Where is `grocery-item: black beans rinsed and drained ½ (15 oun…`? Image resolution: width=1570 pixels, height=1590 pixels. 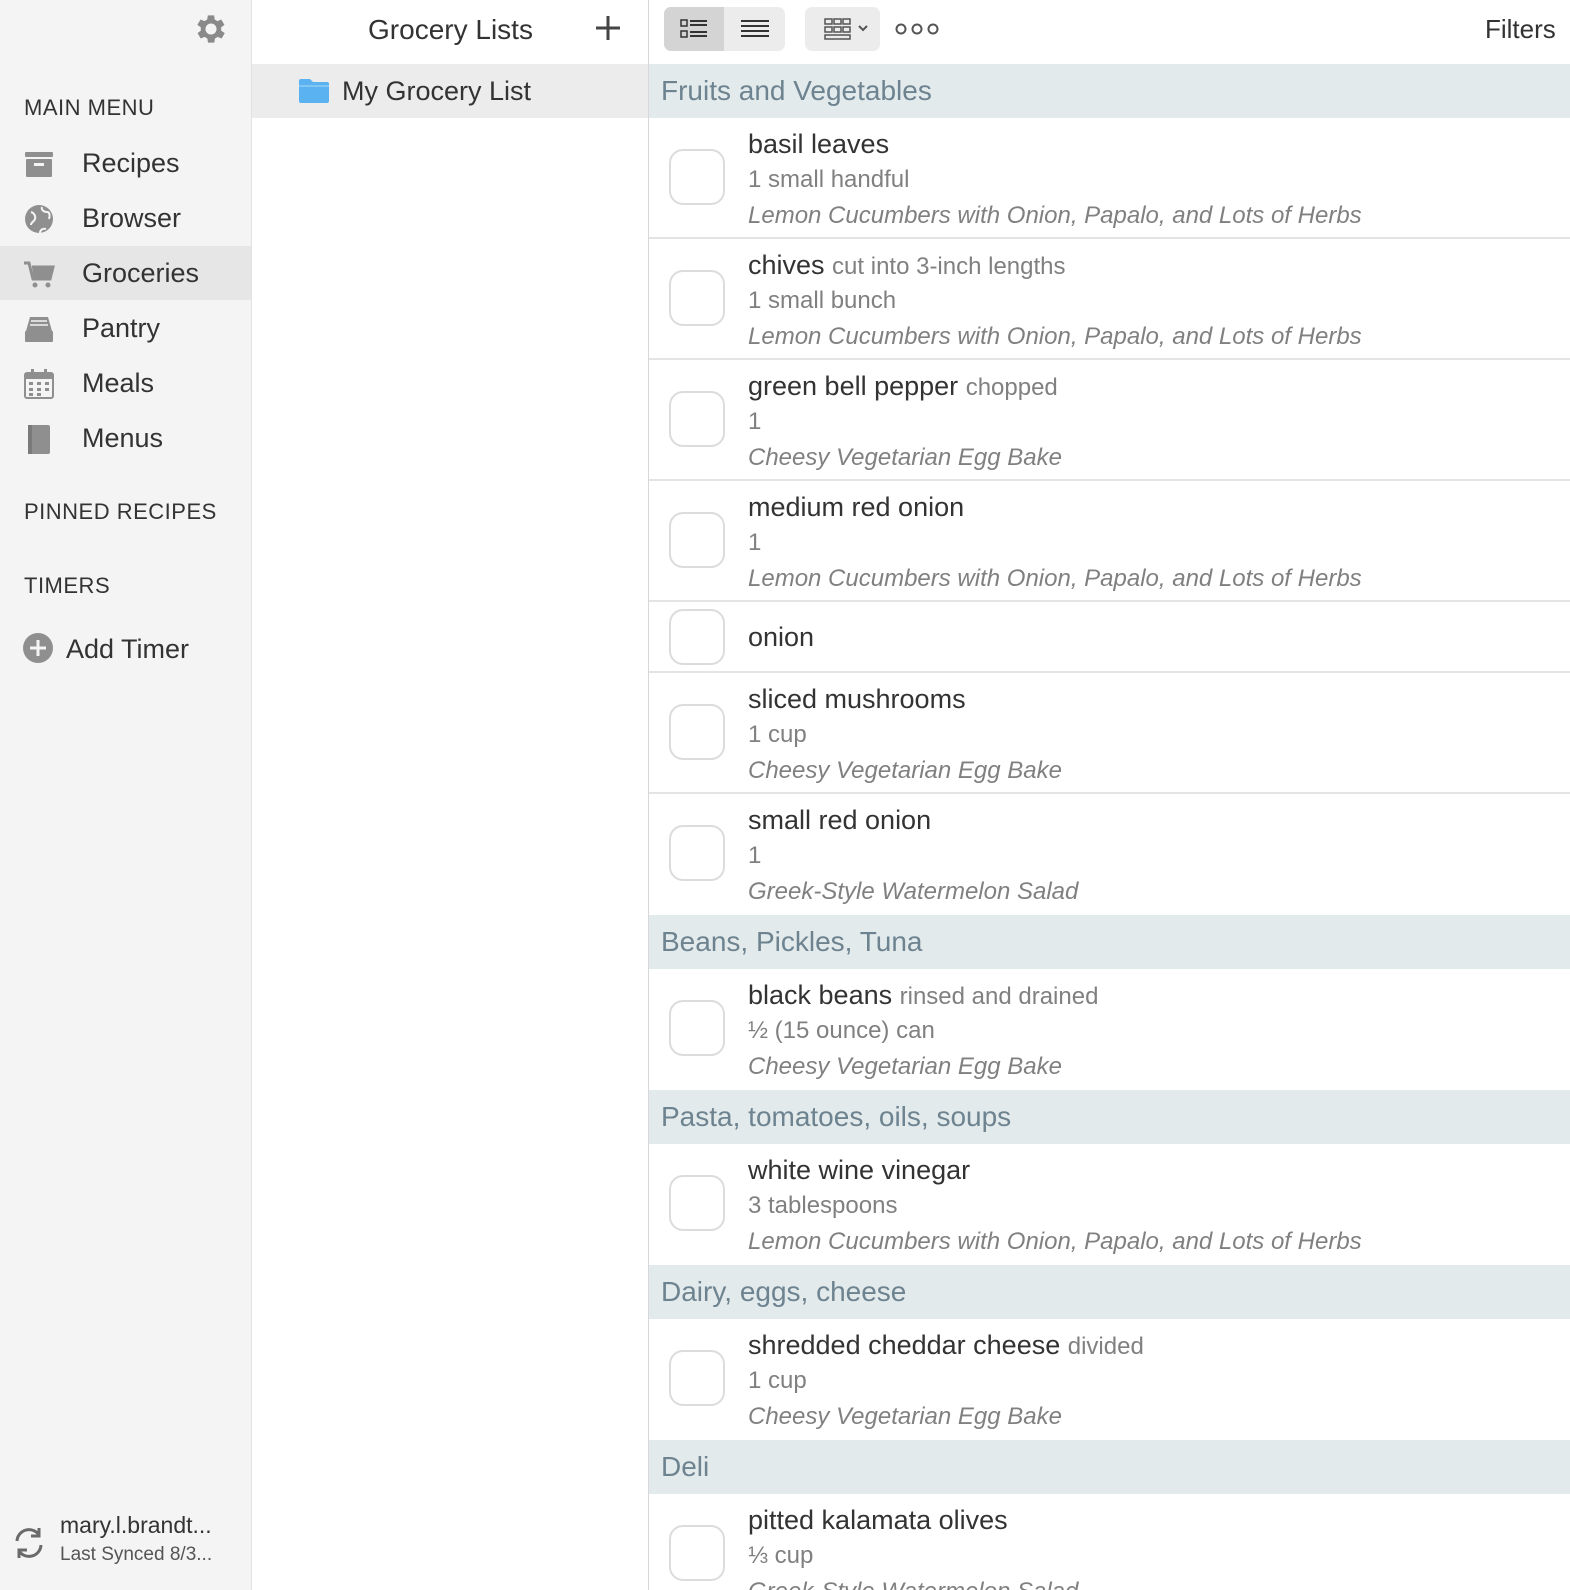 grocery-item: black beans rinsed and drained ½ (15 oun… is located at coordinates (1109, 1029).